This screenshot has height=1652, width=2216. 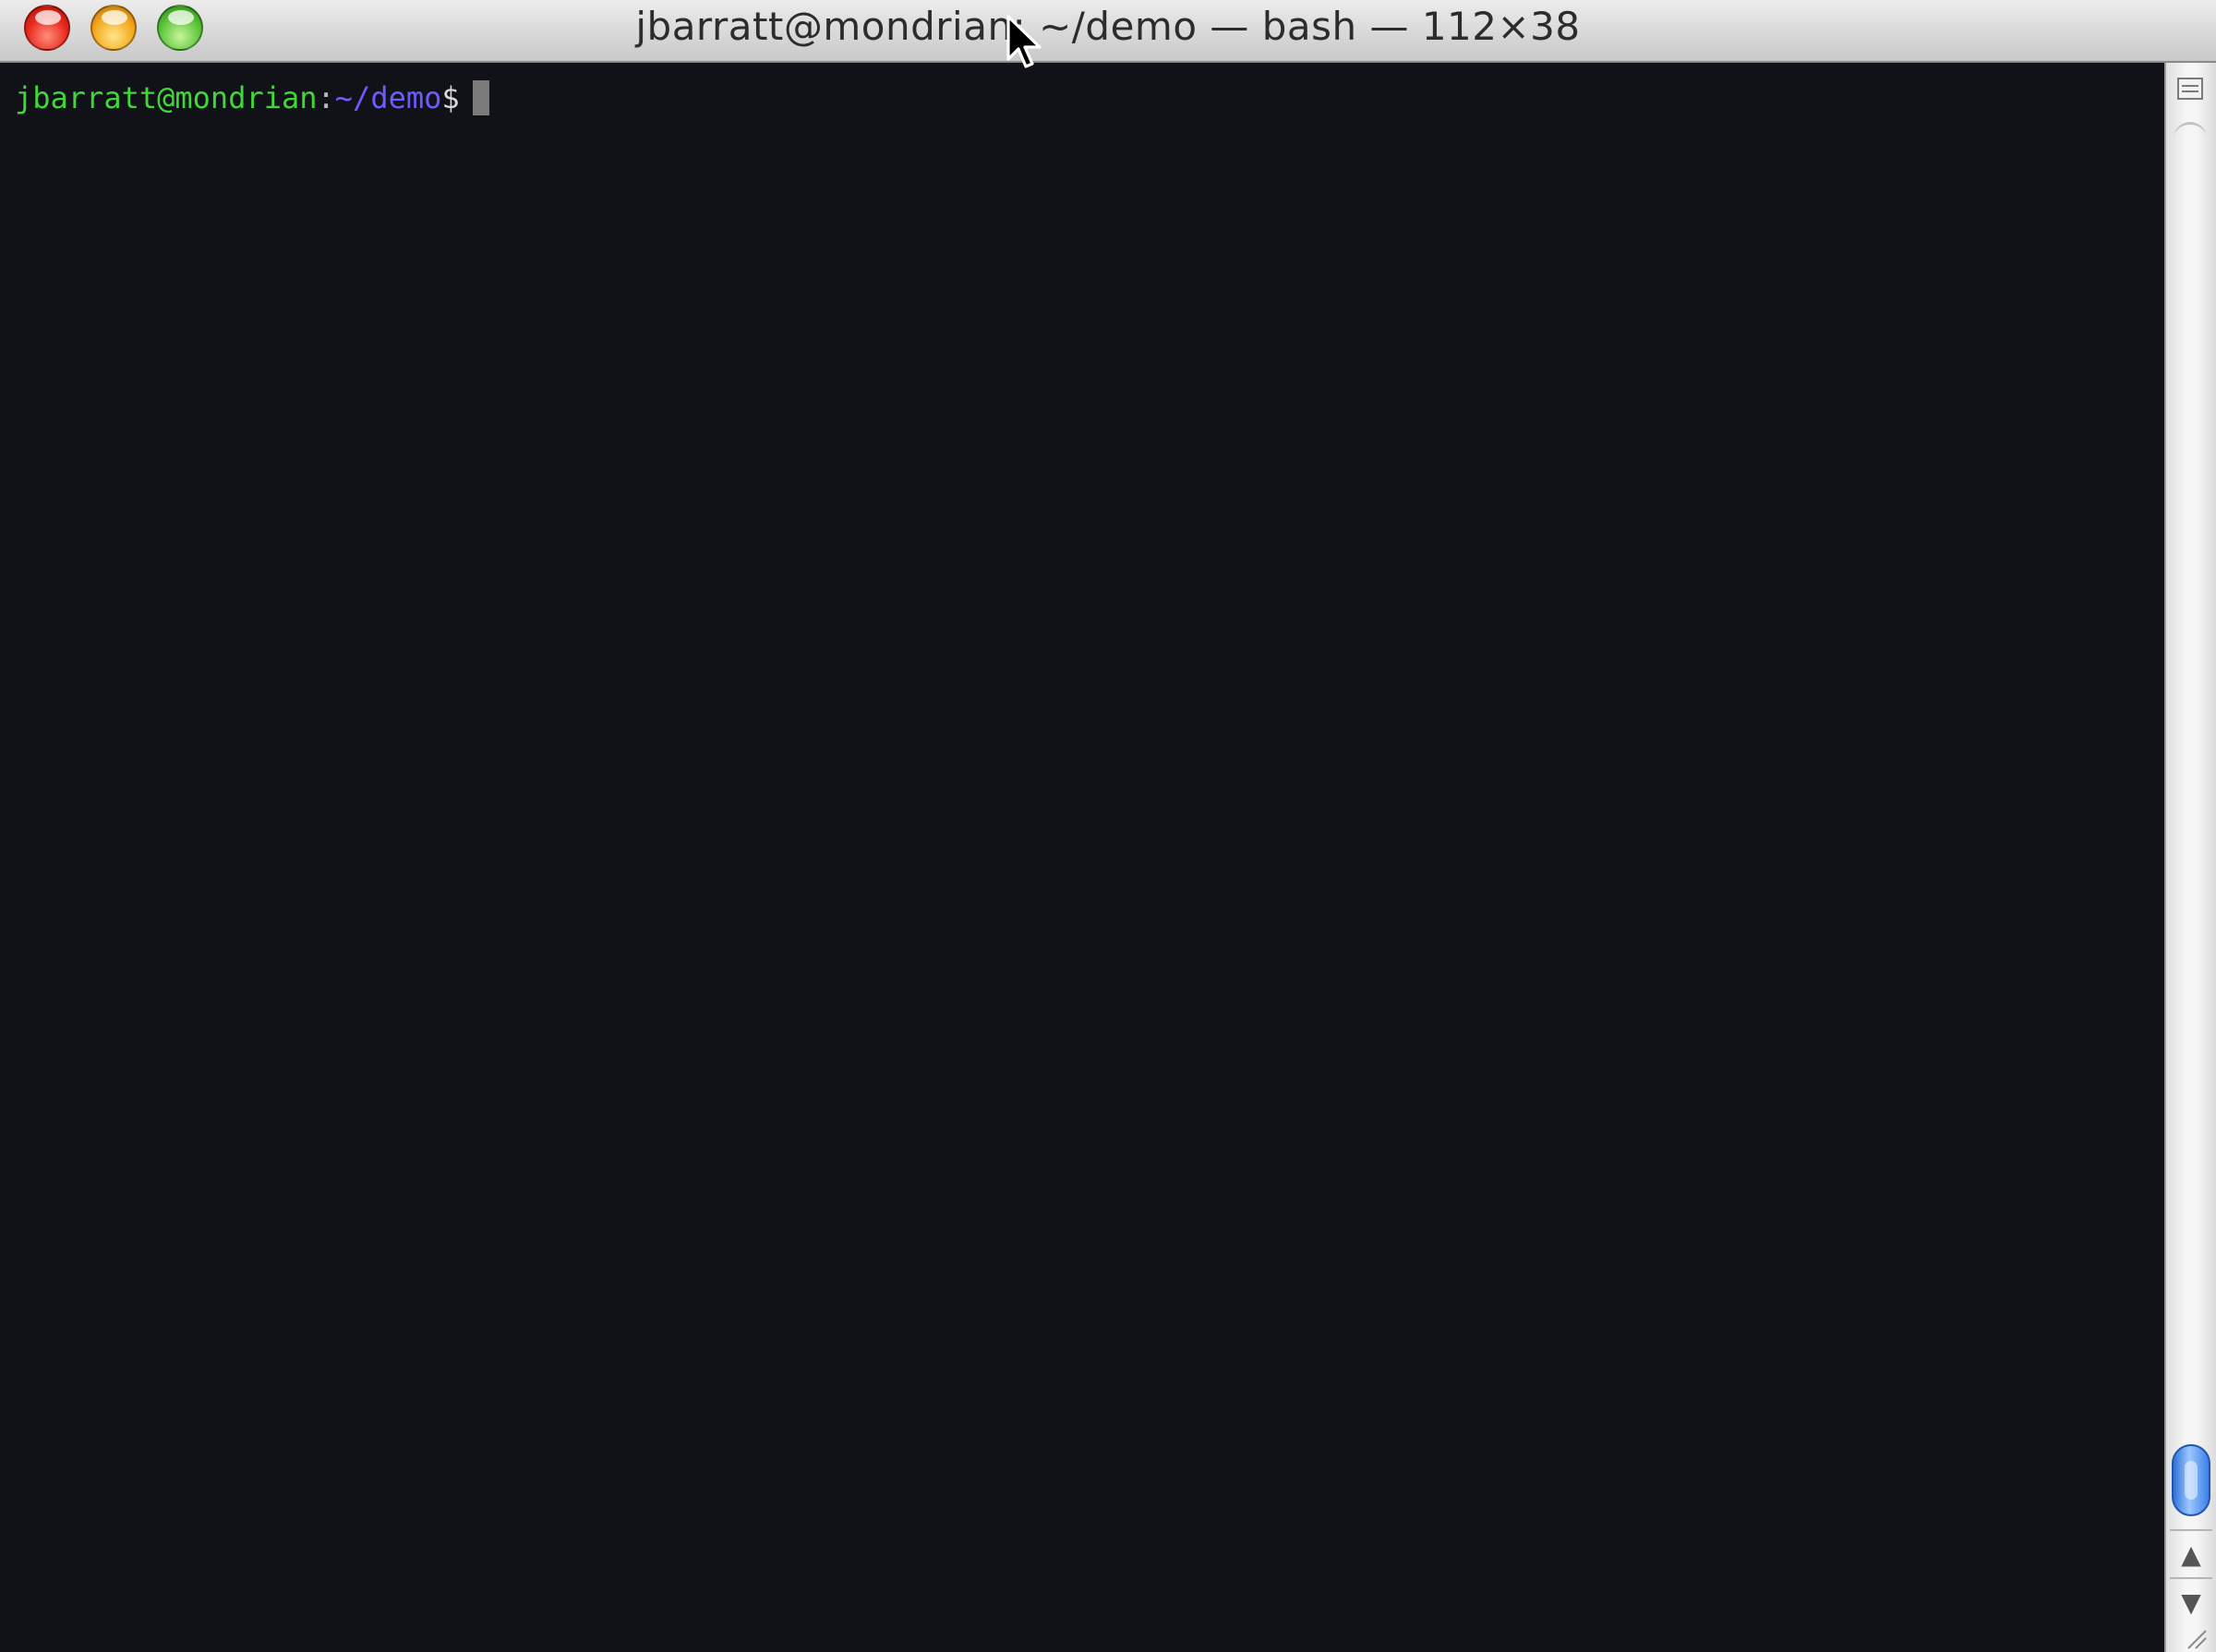 I want to click on prompt-symbol: $, so click(x=450, y=97).